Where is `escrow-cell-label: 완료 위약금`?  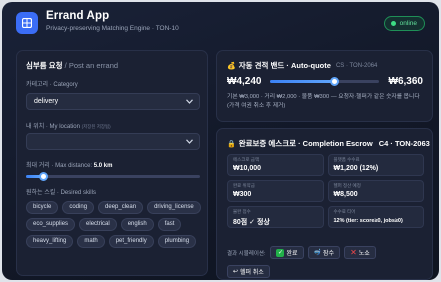 escrow-cell-label: 완료 위약금 is located at coordinates (244, 185).